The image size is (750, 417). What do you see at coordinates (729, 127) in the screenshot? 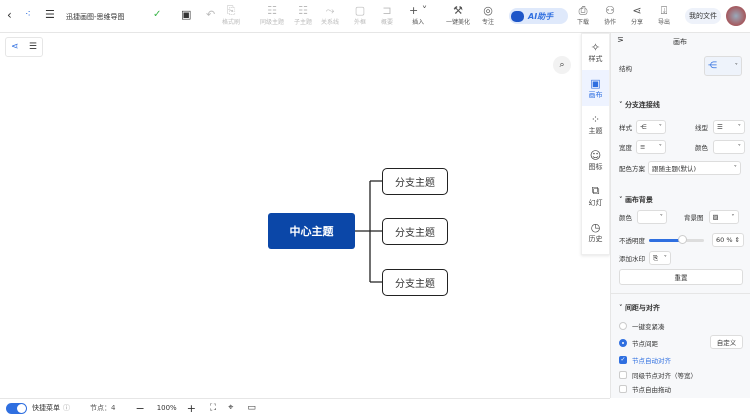
I see `line-type-select: ☰ ˅` at bounding box center [729, 127].